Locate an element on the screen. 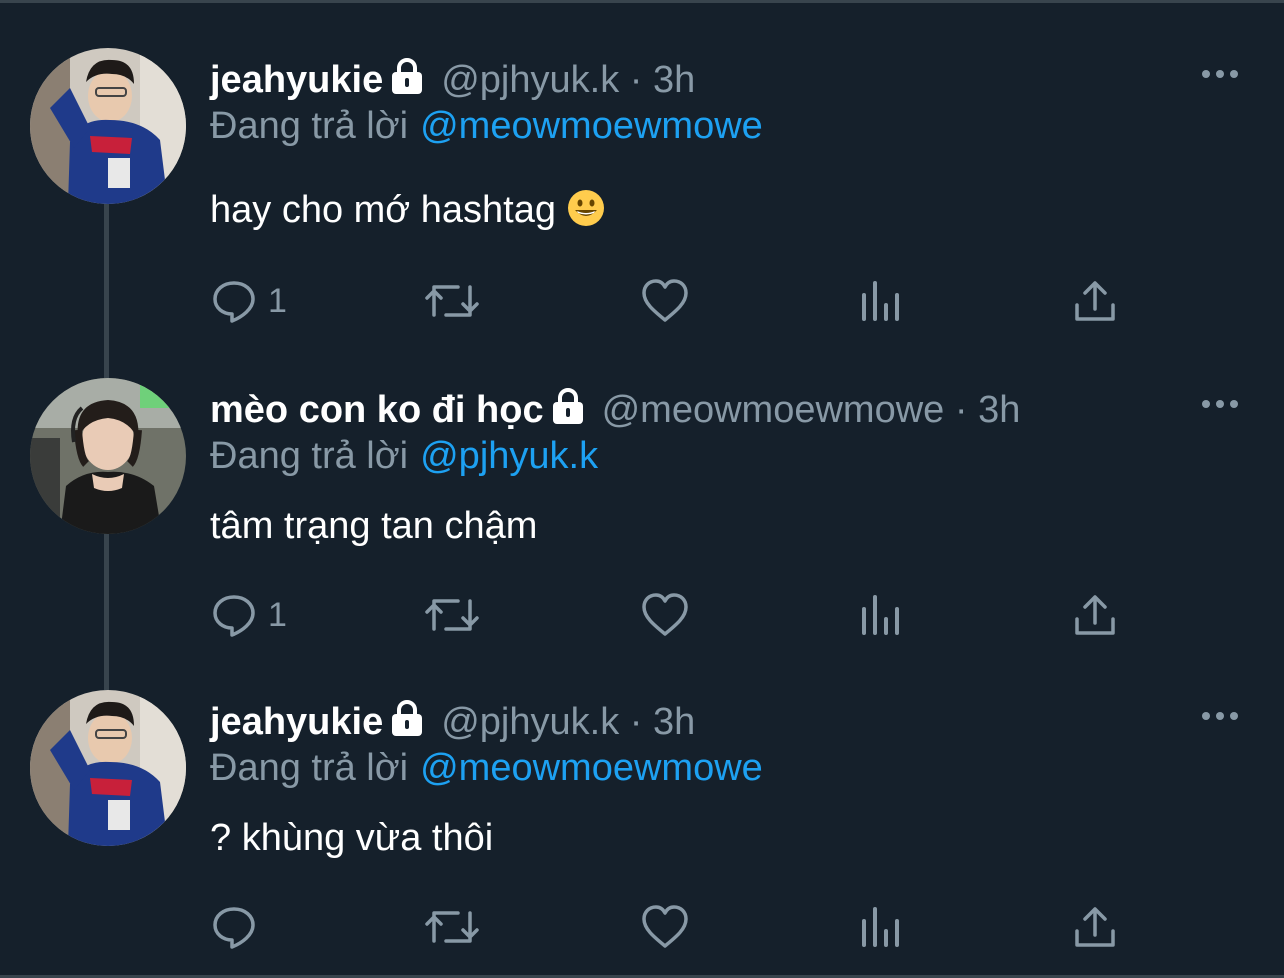 The width and height of the screenshot is (1284, 978). tweet-text-content: tâm trạng tan chậm is located at coordinates (374, 526).